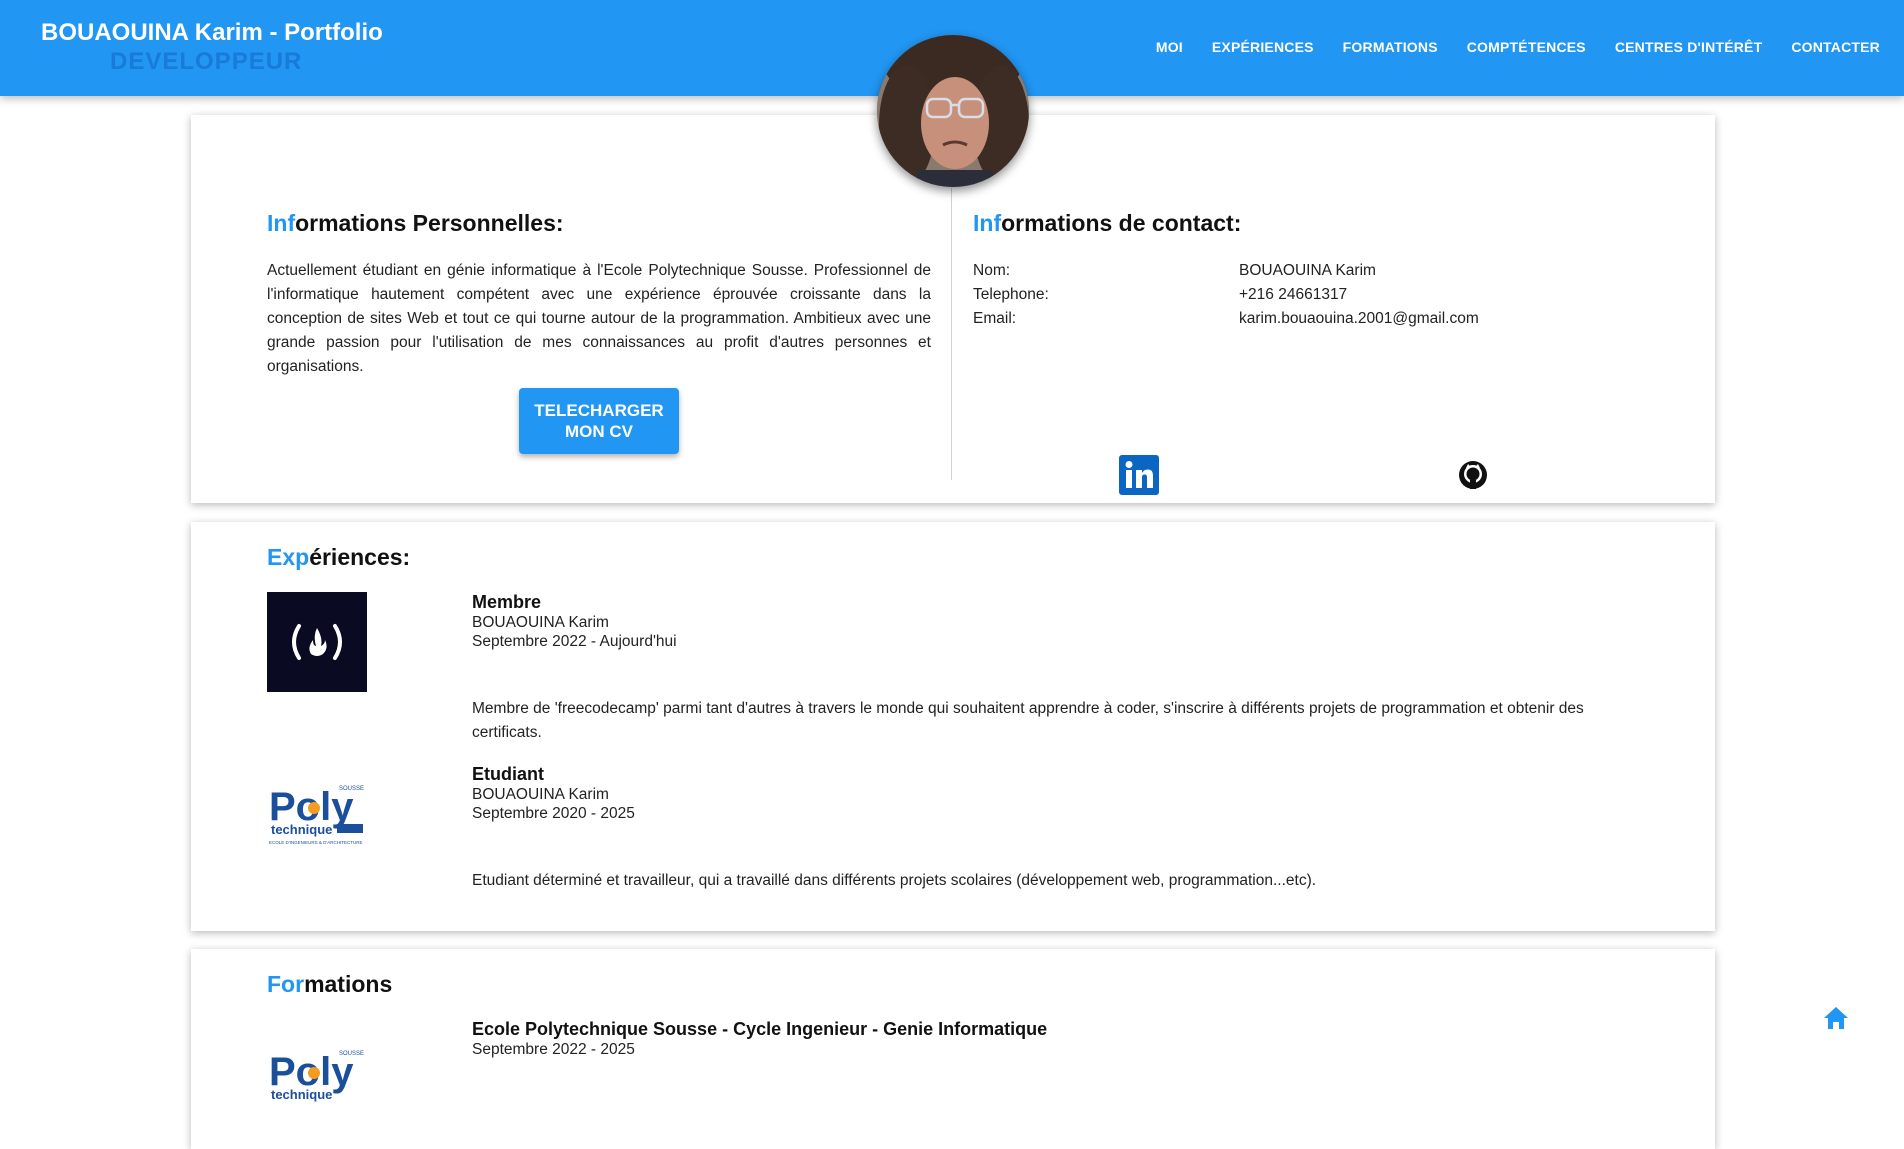 This screenshot has height=1149, width=1904. I want to click on profile-avatar, so click(953, 111).